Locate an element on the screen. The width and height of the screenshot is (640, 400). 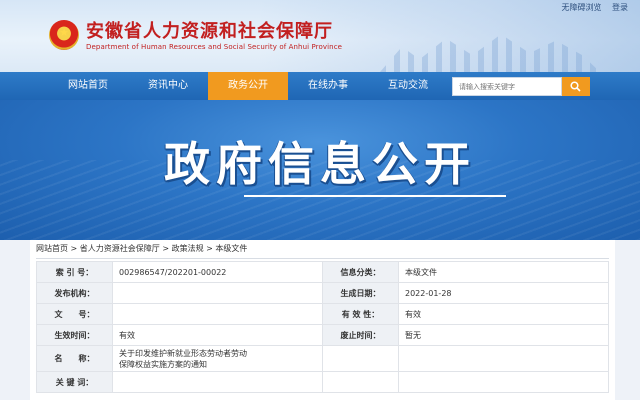
table-row: 关 键 词： is located at coordinates (322, 382).